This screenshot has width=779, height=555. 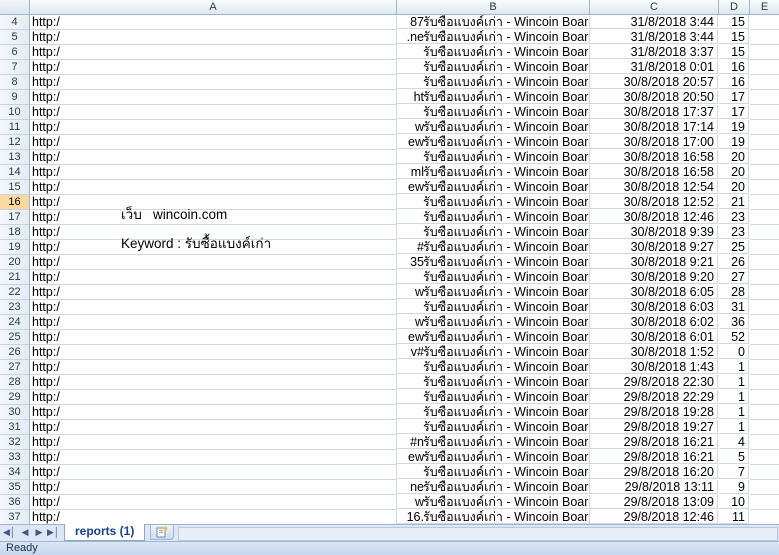 I want to click on cell-c: 30/8/2018 6:05, so click(x=654, y=292).